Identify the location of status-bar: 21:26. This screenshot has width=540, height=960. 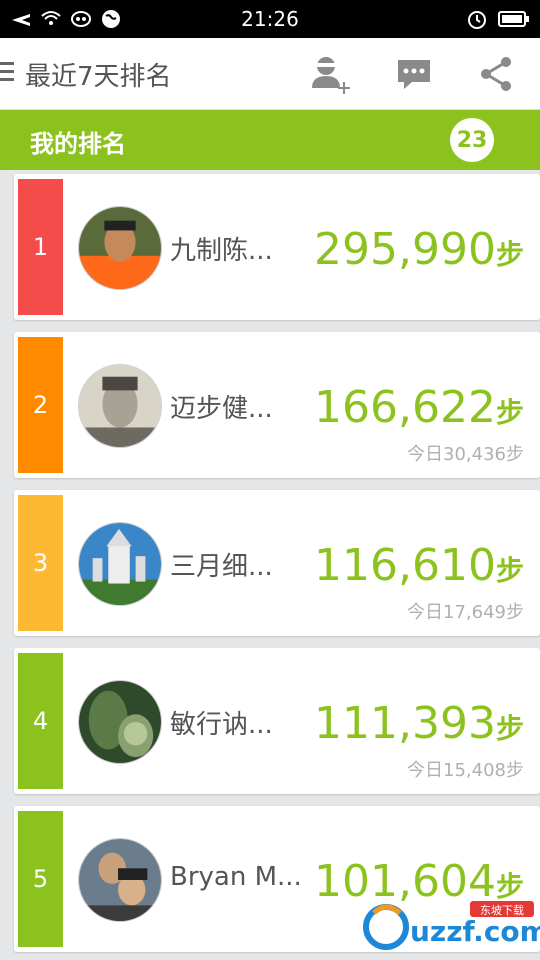
(270, 19).